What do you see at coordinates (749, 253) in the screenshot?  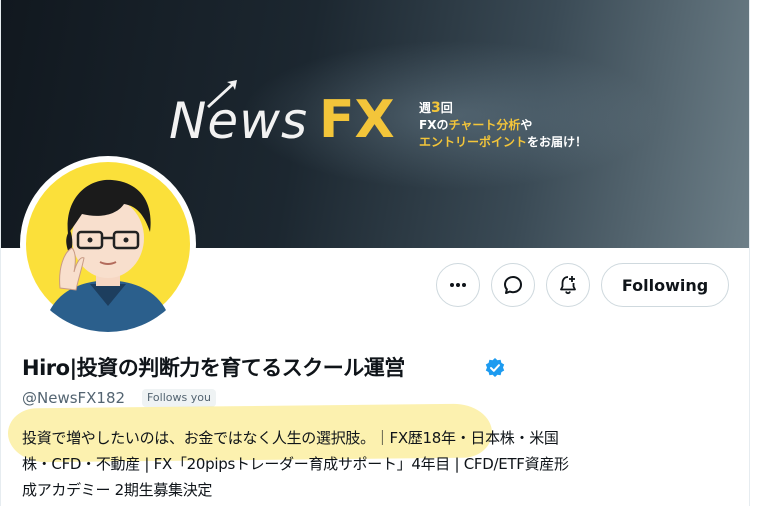 I see `right-border` at bounding box center [749, 253].